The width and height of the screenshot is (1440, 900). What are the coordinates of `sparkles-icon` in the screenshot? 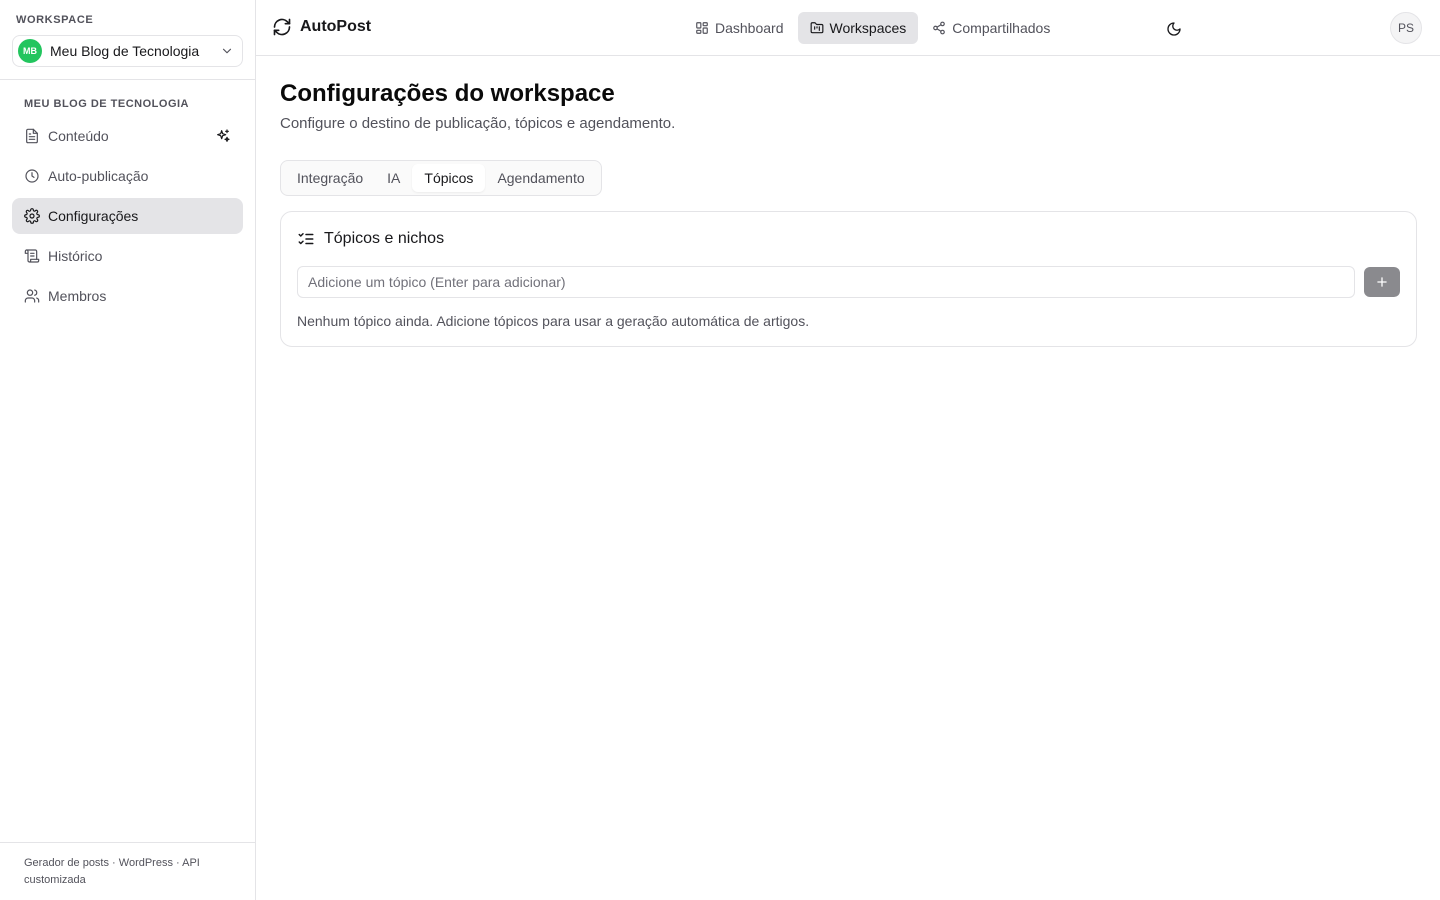 It's located at (223, 136).